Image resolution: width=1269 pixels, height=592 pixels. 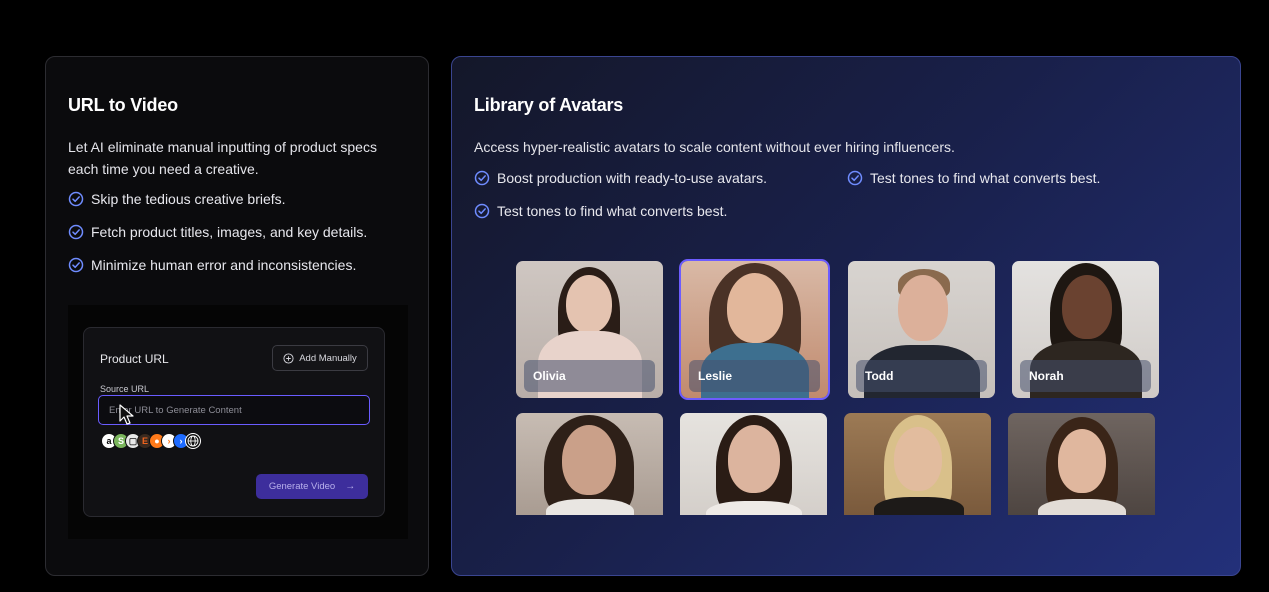 I want to click on arrow-right-icon: →, so click(x=350, y=486).